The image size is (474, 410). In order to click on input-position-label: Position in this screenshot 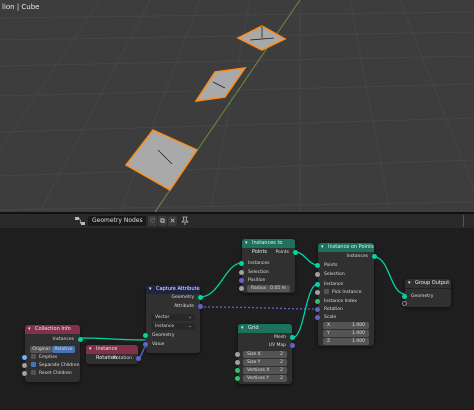, I will do `click(257, 280)`.